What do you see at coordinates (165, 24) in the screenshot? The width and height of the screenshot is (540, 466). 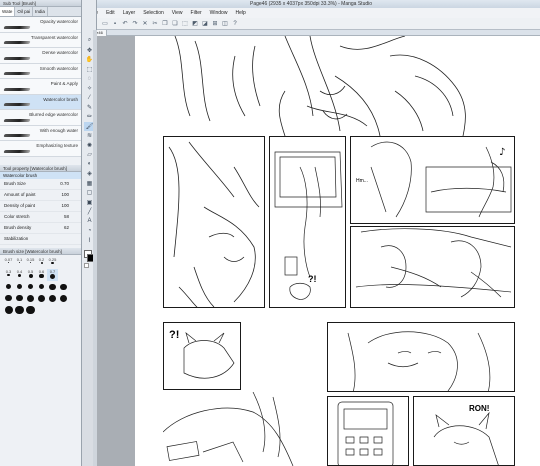 I see `copy-icon: ❐` at bounding box center [165, 24].